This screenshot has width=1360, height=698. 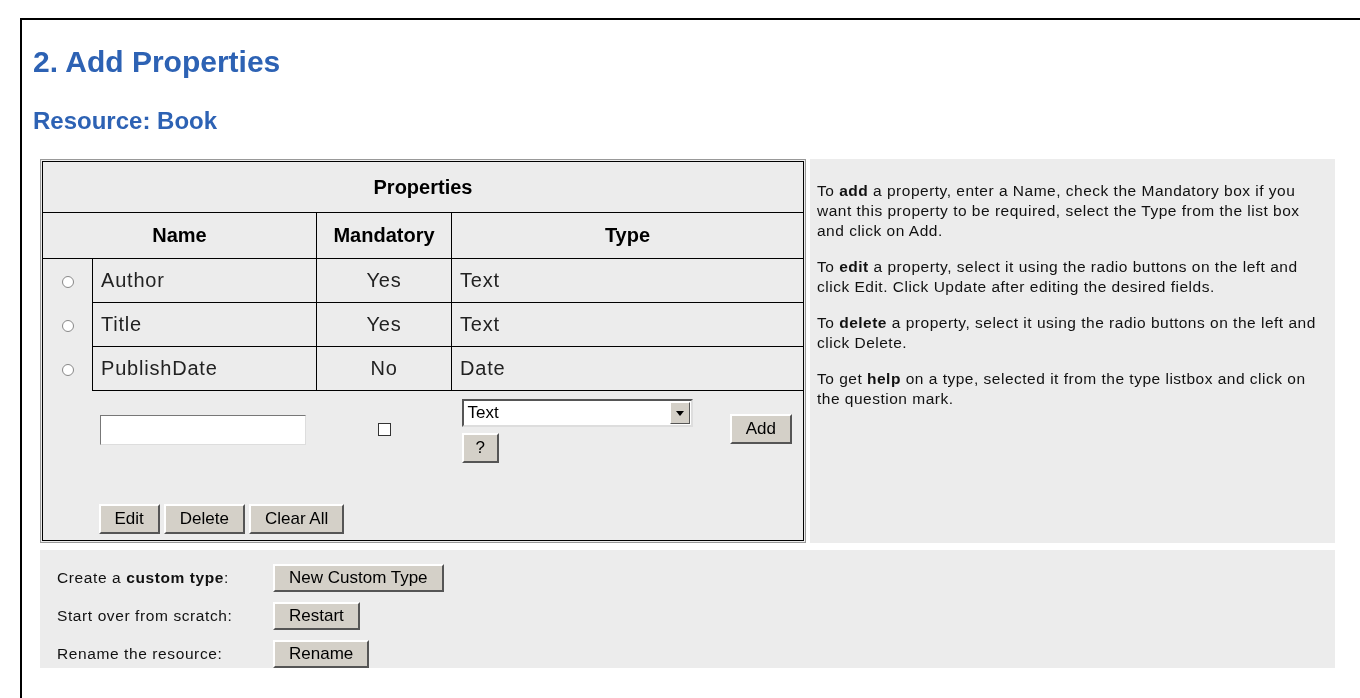 I want to click on add-button: Add, so click(x=760, y=429).